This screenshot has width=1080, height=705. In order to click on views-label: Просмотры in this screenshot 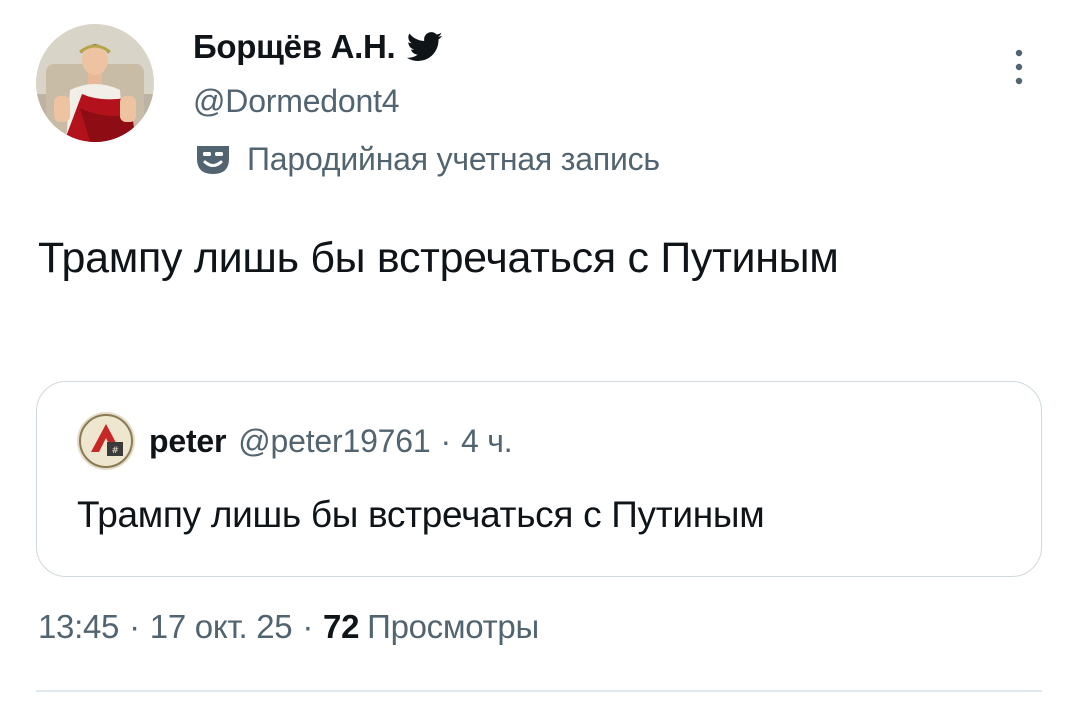, I will do `click(453, 626)`.